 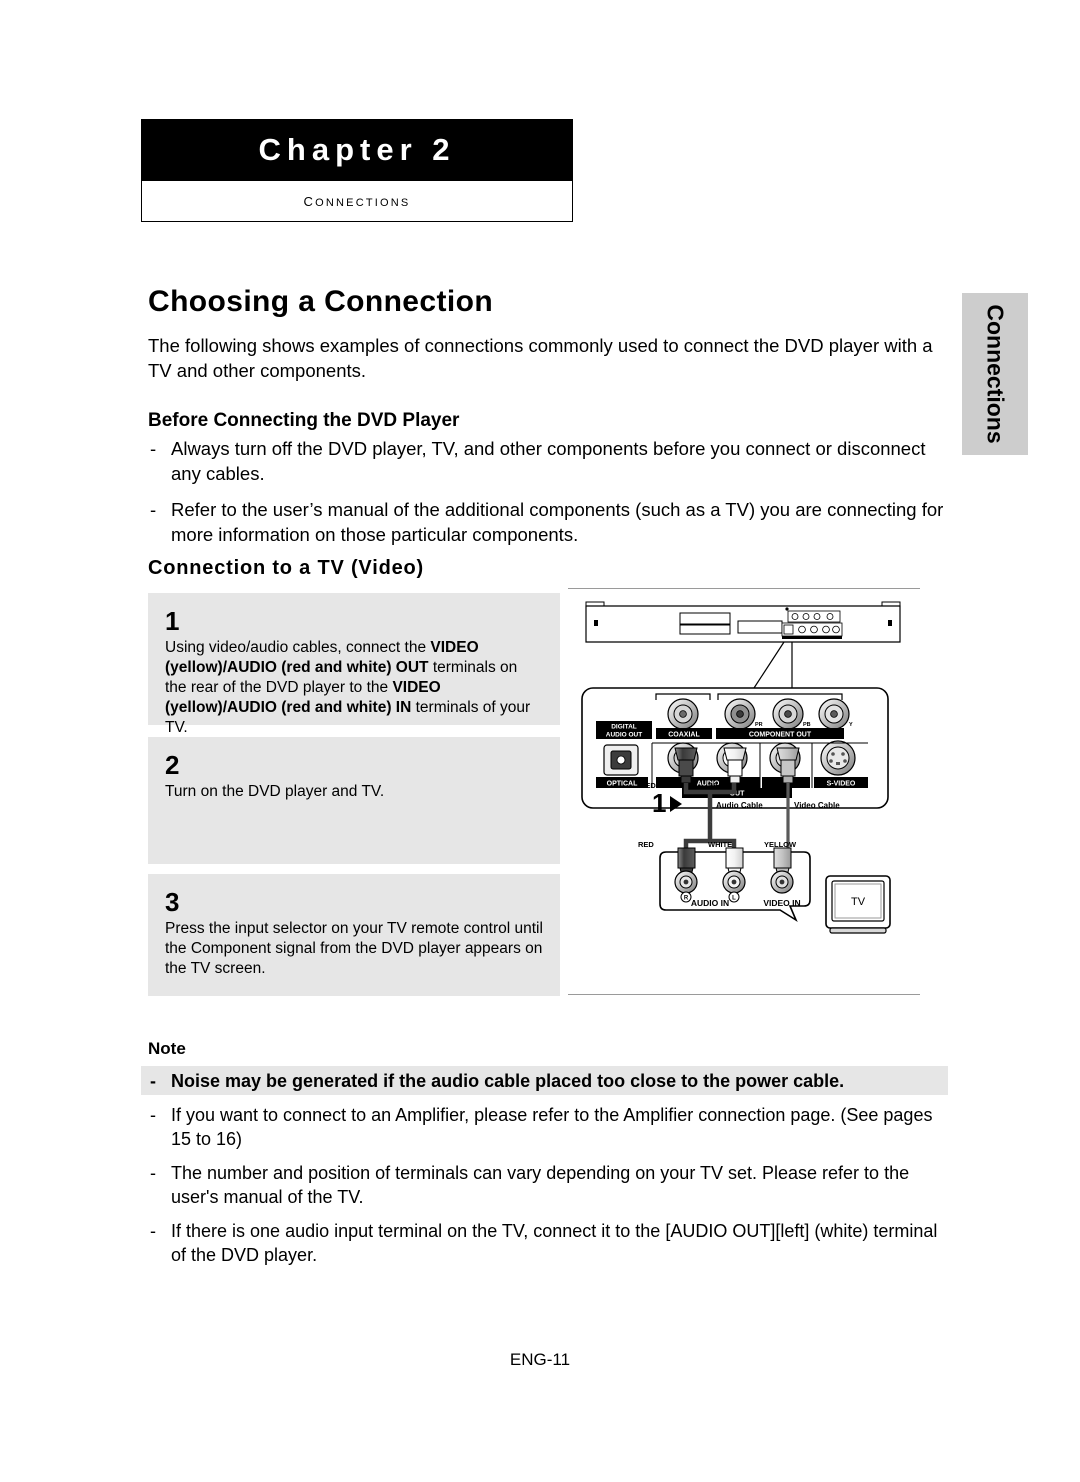 I want to click on tv-jack-video, so click(x=782, y=882).